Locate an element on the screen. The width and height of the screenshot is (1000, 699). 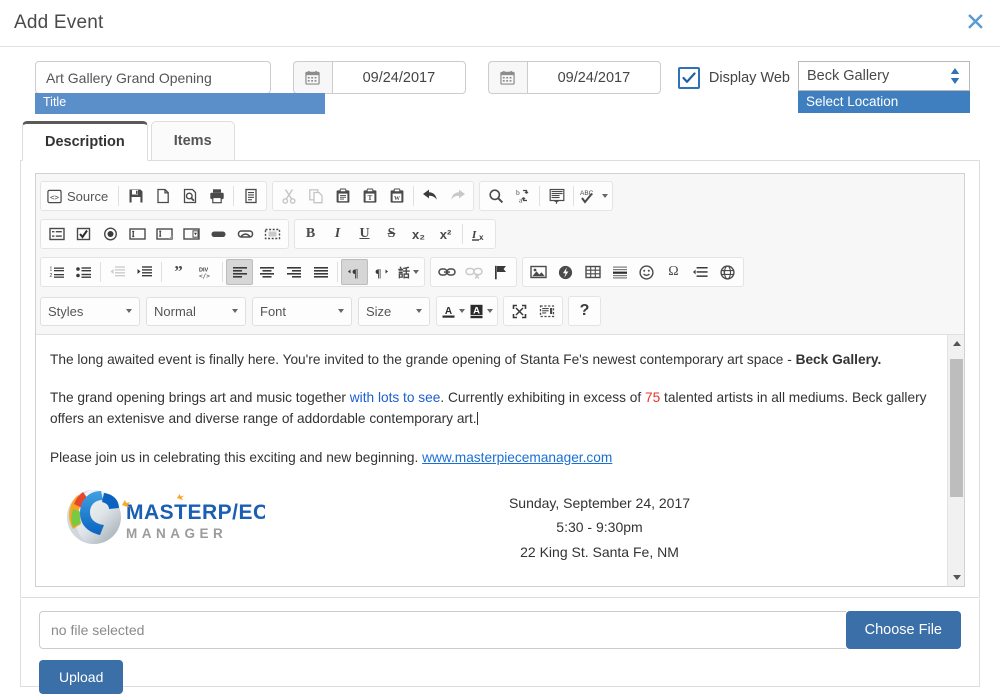
source-icon: <> Source is located at coordinates (79, 196).